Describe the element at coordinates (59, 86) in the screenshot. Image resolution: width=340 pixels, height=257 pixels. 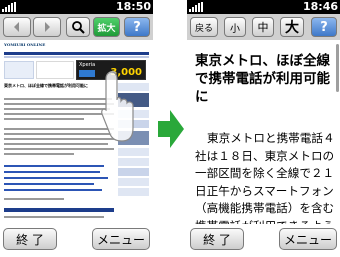
I see `article-headline: 東京メトロ、ほぼ全線で携帯電話が利用可能に` at that location.